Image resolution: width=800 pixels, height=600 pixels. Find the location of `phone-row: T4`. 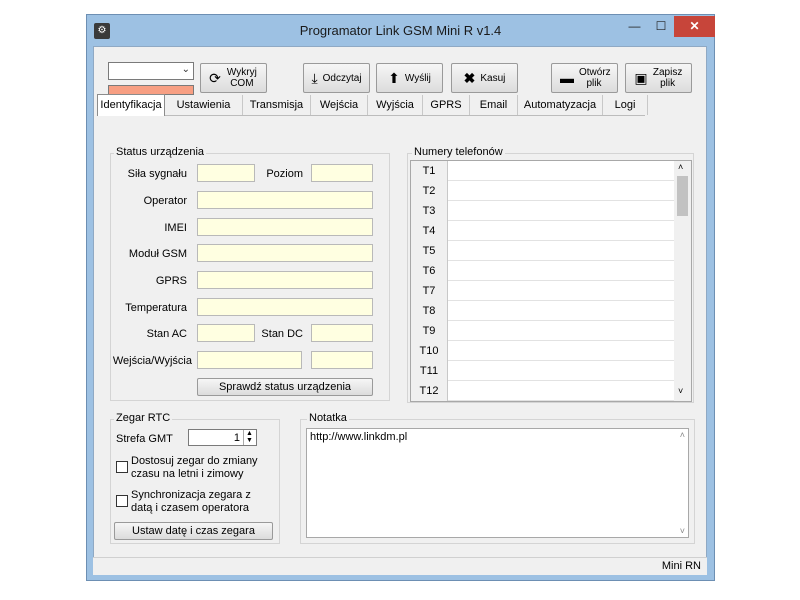

phone-row: T4 is located at coordinates (544, 231).